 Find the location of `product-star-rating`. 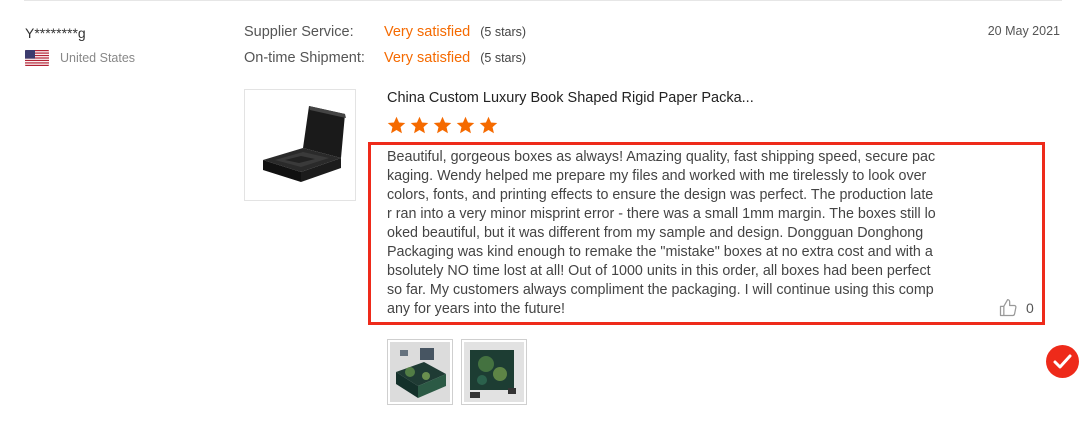

product-star-rating is located at coordinates (442, 125).